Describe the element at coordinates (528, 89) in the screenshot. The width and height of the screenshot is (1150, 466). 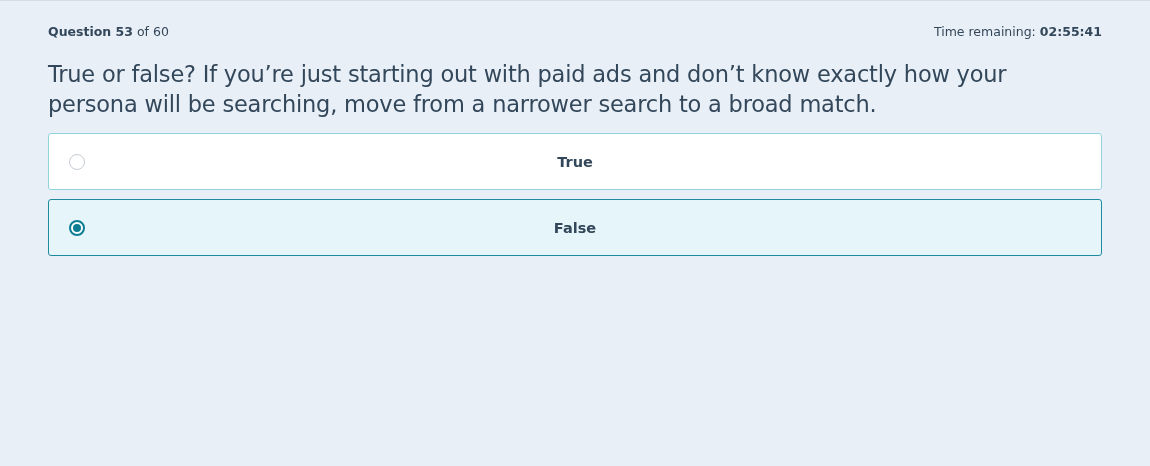
I see `question-text: True or false? If you’re just starting out with paid ads and don’t know exactly how your persona will be searching, move from a narrower search to a broad match.` at that location.